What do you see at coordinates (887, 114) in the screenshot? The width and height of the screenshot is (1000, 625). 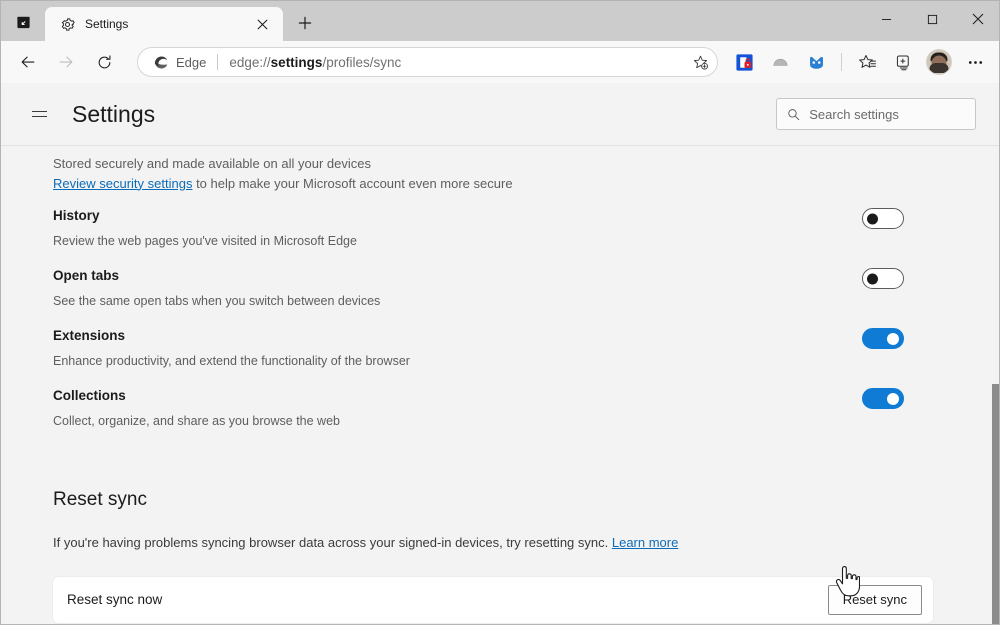 I see `search-input` at bounding box center [887, 114].